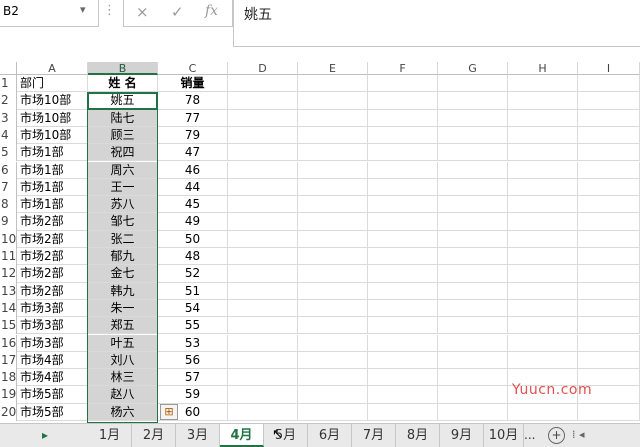 The image size is (640, 447). I want to click on next-sheet-icon: ▸, so click(45, 435).